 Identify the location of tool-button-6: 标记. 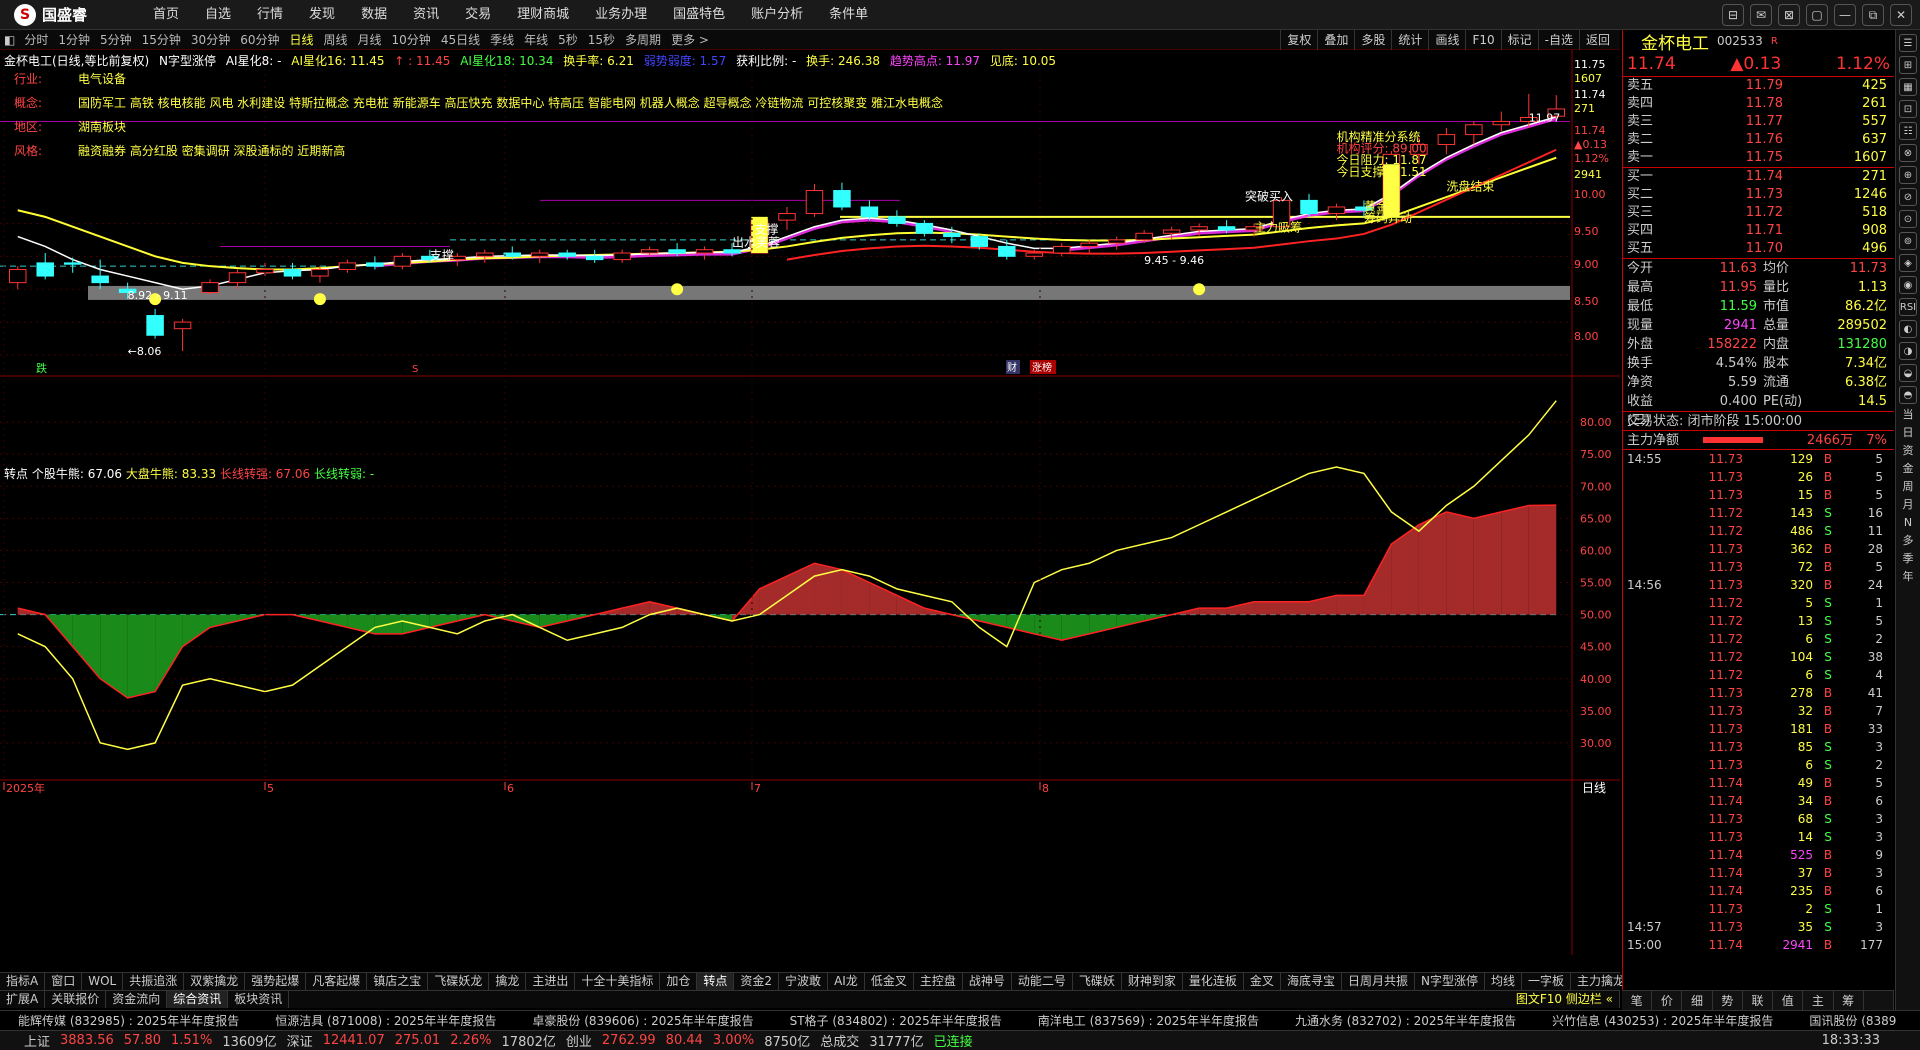
(1519, 39).